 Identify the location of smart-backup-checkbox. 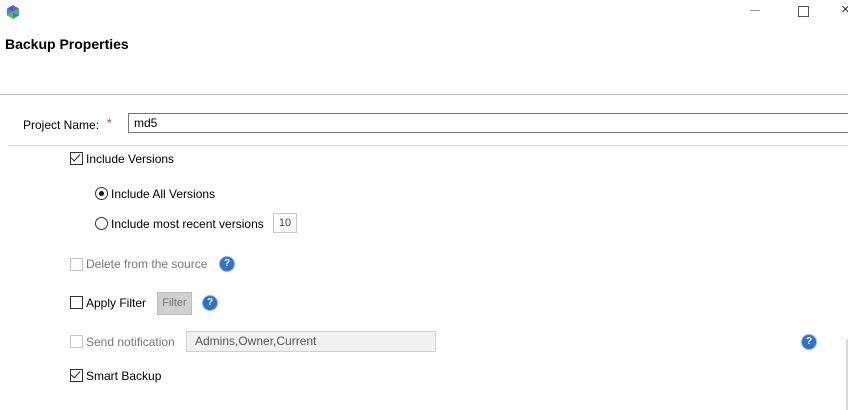
(76, 375).